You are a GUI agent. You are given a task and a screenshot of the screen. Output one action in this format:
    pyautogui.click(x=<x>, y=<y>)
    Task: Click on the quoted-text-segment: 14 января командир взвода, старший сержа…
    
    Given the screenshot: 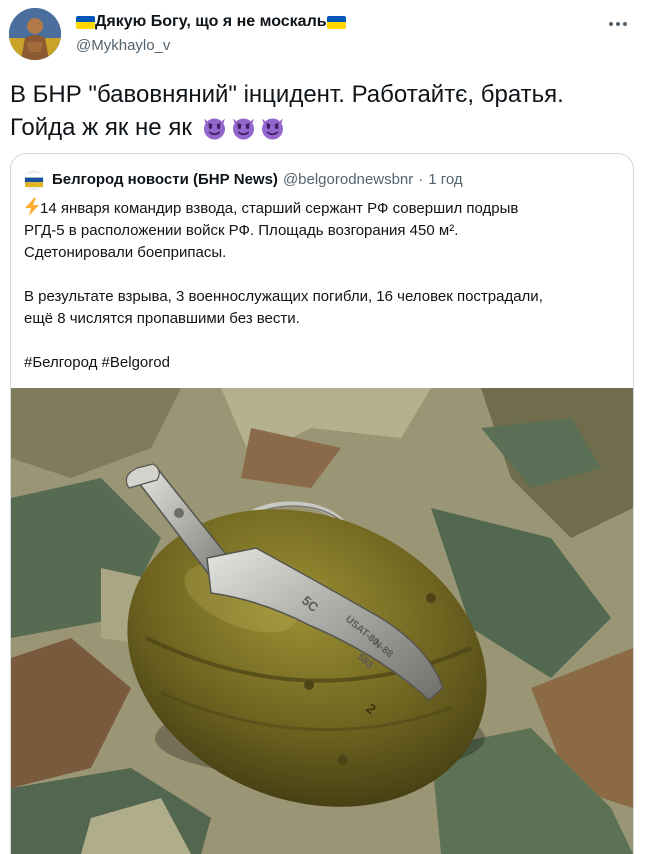 What is the action you would take?
    pyautogui.click(x=279, y=208)
    